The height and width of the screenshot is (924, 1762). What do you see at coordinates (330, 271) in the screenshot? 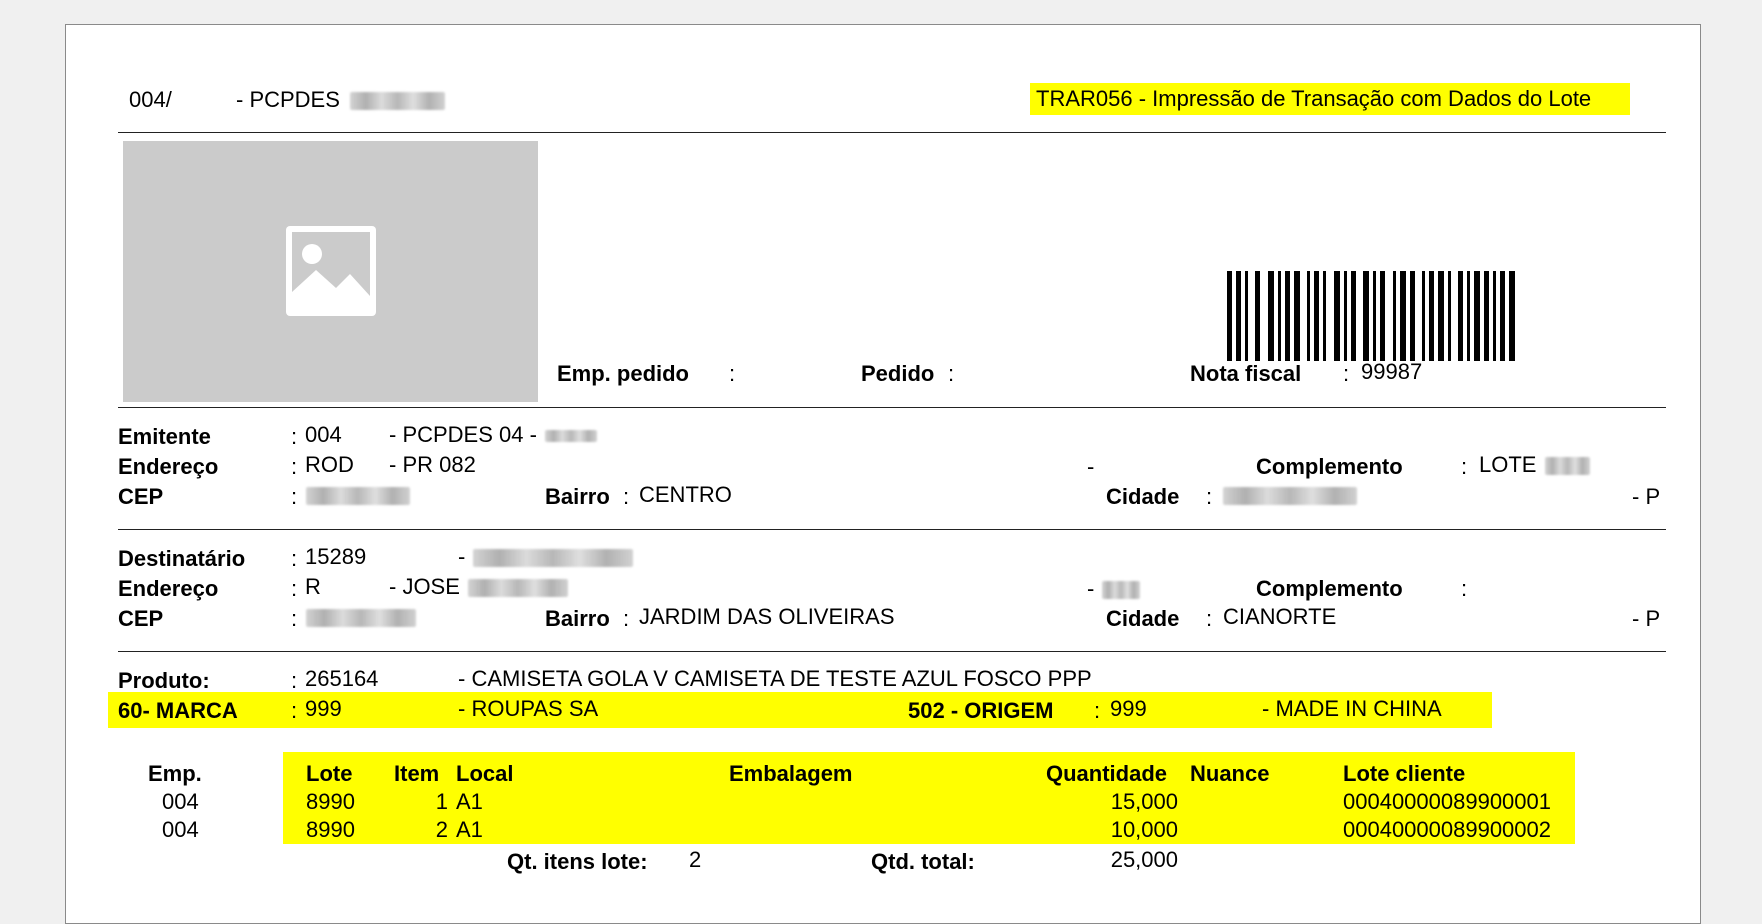
I see `product-photo` at bounding box center [330, 271].